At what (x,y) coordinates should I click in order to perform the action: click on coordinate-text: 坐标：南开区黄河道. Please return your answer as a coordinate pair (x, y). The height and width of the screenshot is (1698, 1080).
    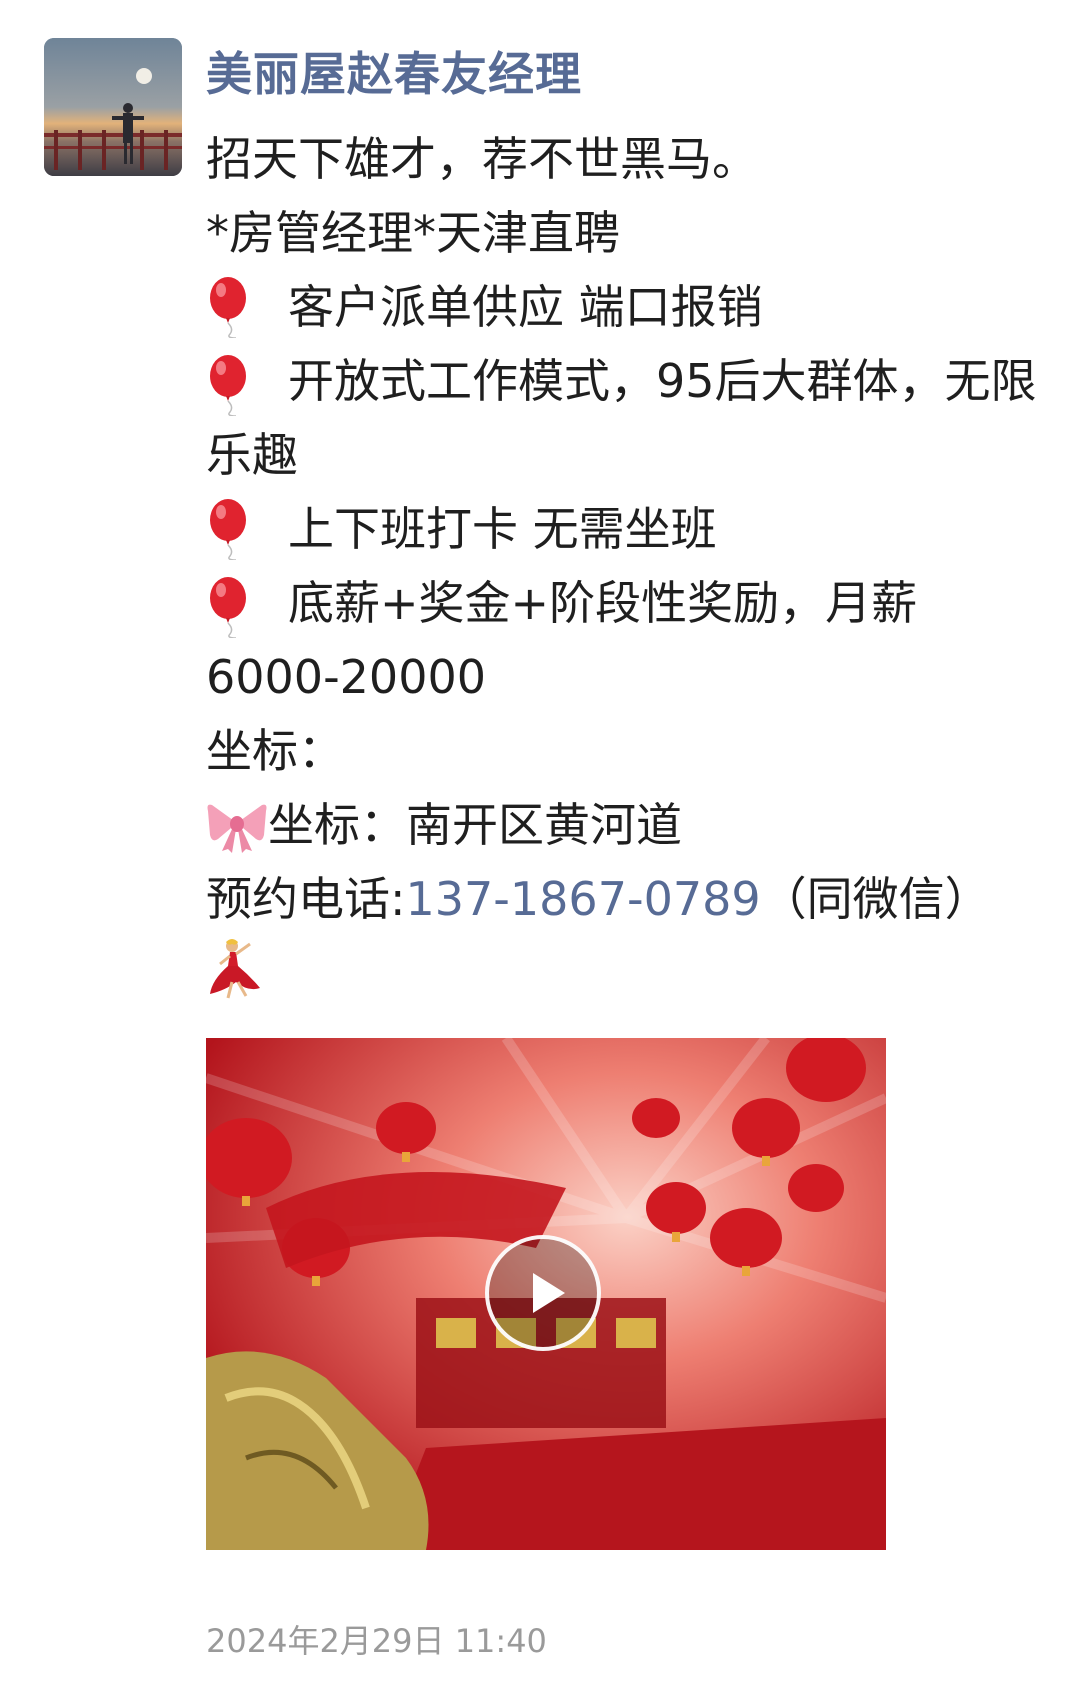
    Looking at the image, I should click on (475, 825).